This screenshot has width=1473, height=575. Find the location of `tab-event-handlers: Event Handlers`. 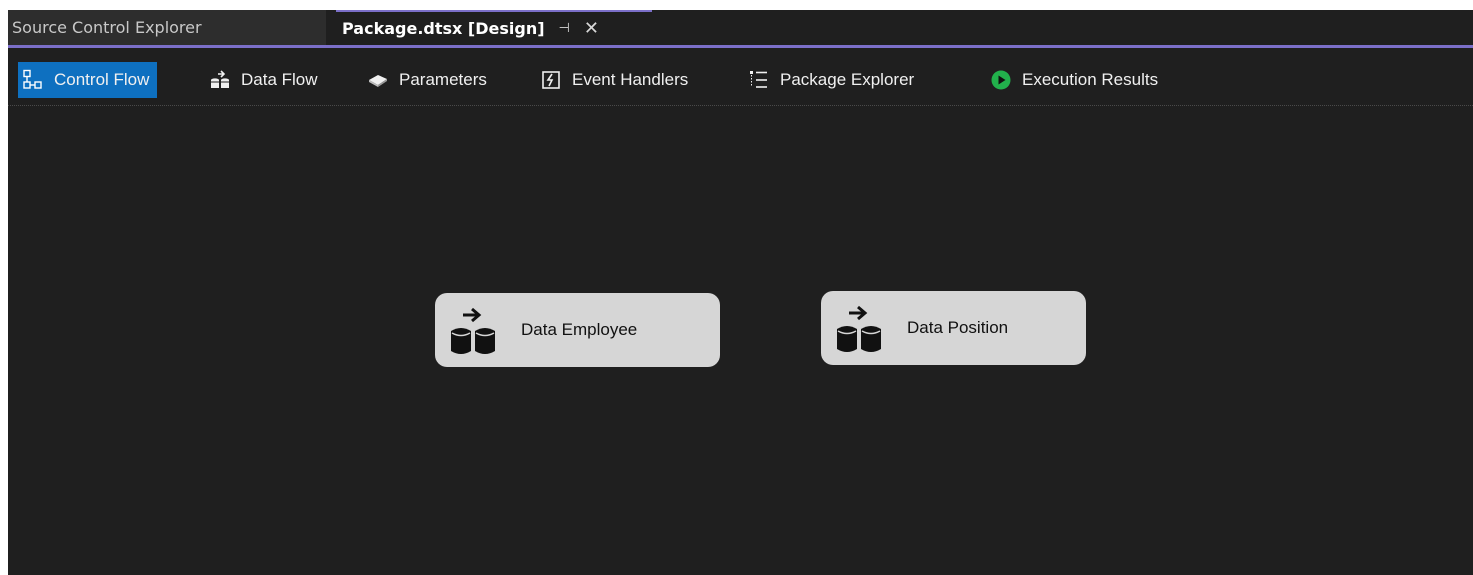

tab-event-handlers: Event Handlers is located at coordinates (616, 80).